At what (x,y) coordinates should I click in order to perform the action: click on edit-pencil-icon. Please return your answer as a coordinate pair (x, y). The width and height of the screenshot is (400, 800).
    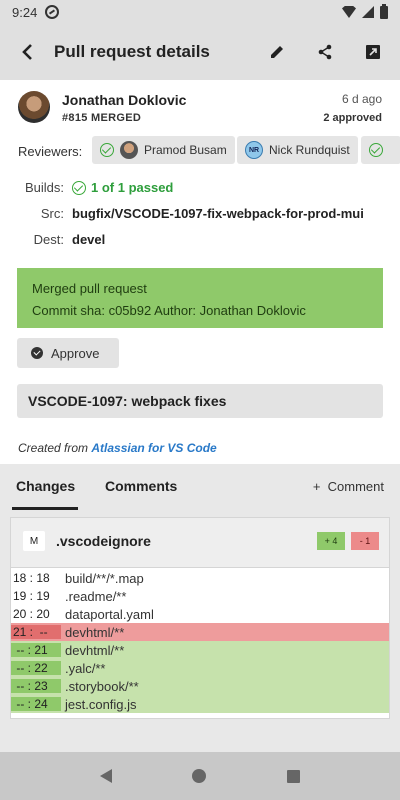
    Looking at the image, I should click on (277, 52).